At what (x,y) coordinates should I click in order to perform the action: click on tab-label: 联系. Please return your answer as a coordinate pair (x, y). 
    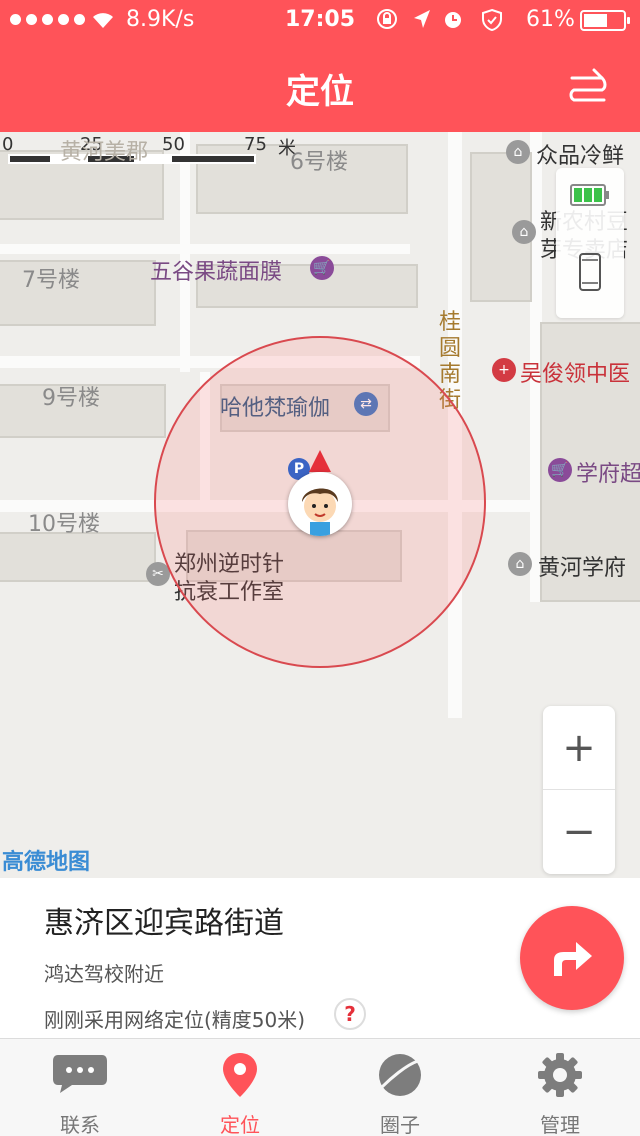
    Looking at the image, I should click on (80, 1124).